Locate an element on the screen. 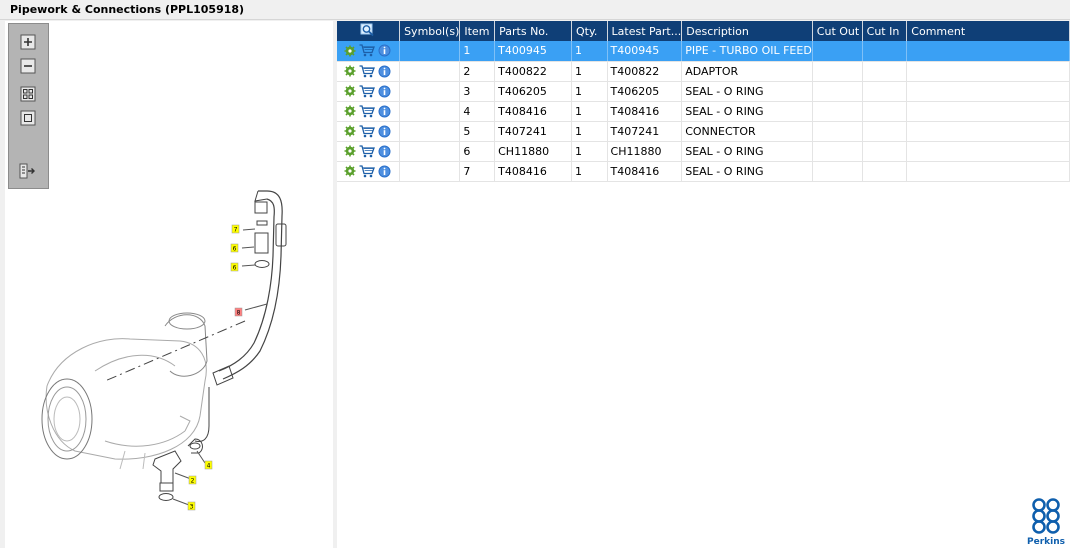 The image size is (1070, 548). column-header-cut-in: Cut In is located at coordinates (885, 31).